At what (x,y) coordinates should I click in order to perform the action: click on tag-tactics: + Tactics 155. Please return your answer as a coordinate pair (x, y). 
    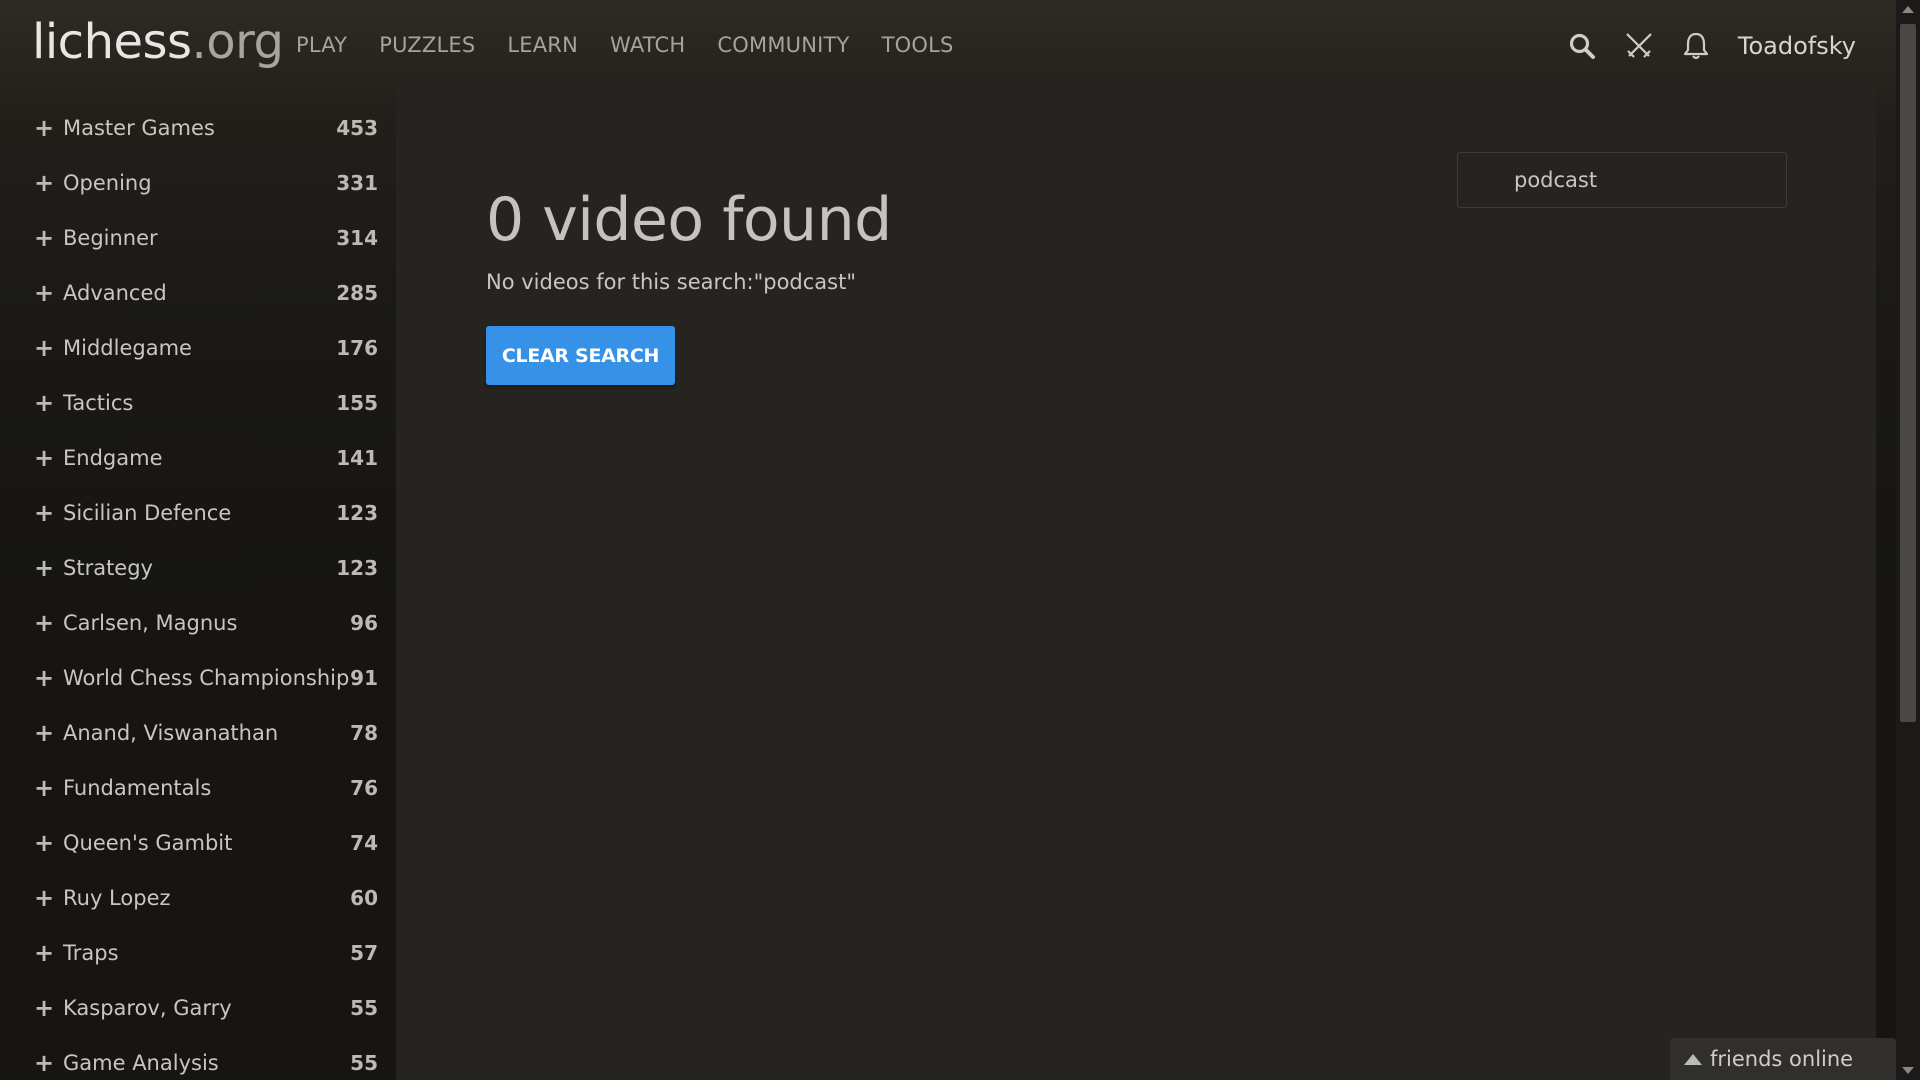
    Looking at the image, I should click on (198, 402).